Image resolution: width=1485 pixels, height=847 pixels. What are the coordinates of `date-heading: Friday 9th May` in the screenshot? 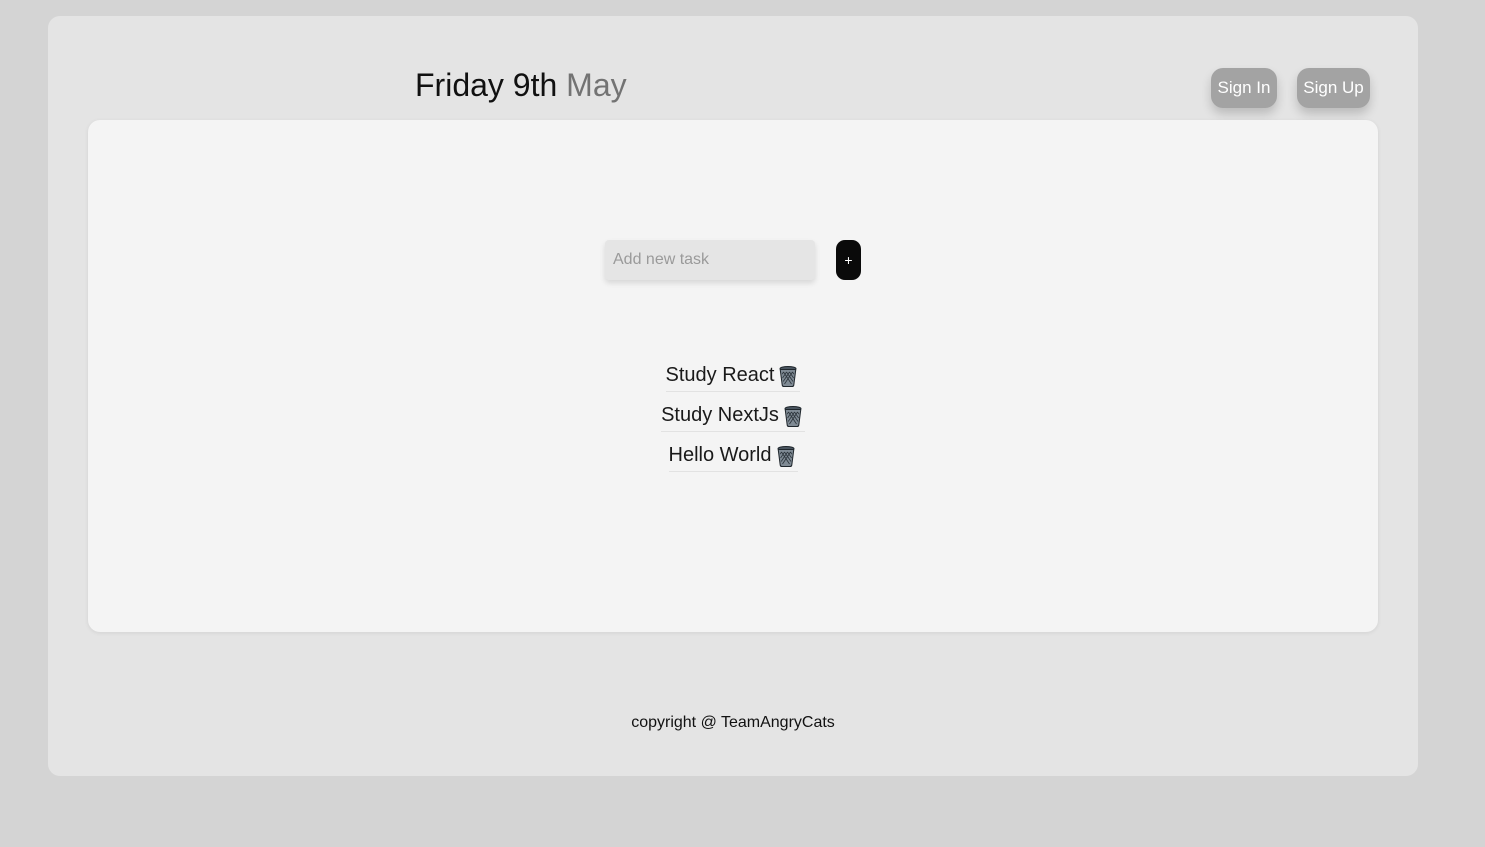 It's located at (521, 85).